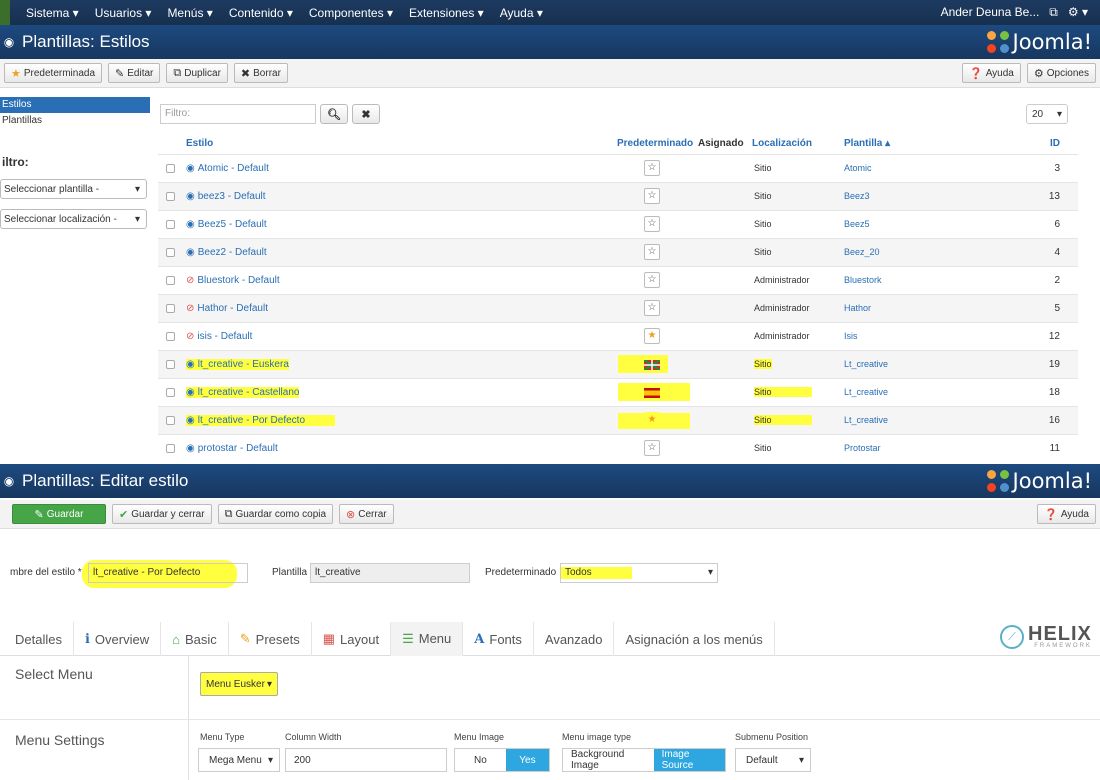  Describe the element at coordinates (652, 393) in the screenshot. I see `spanish-flag-icon` at that location.